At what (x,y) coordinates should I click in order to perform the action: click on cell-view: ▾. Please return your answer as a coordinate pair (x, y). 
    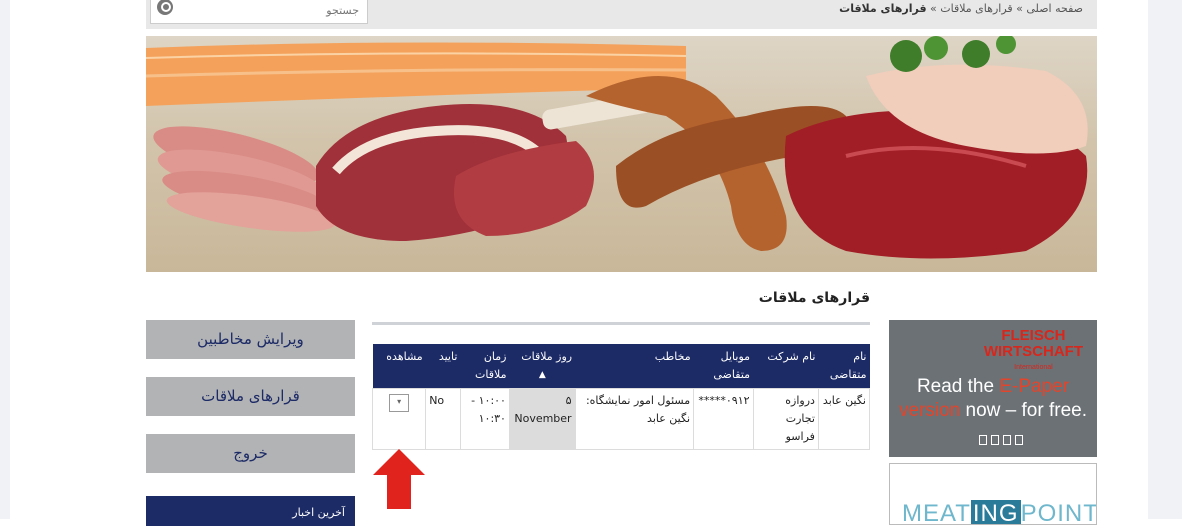
    Looking at the image, I should click on (399, 419).